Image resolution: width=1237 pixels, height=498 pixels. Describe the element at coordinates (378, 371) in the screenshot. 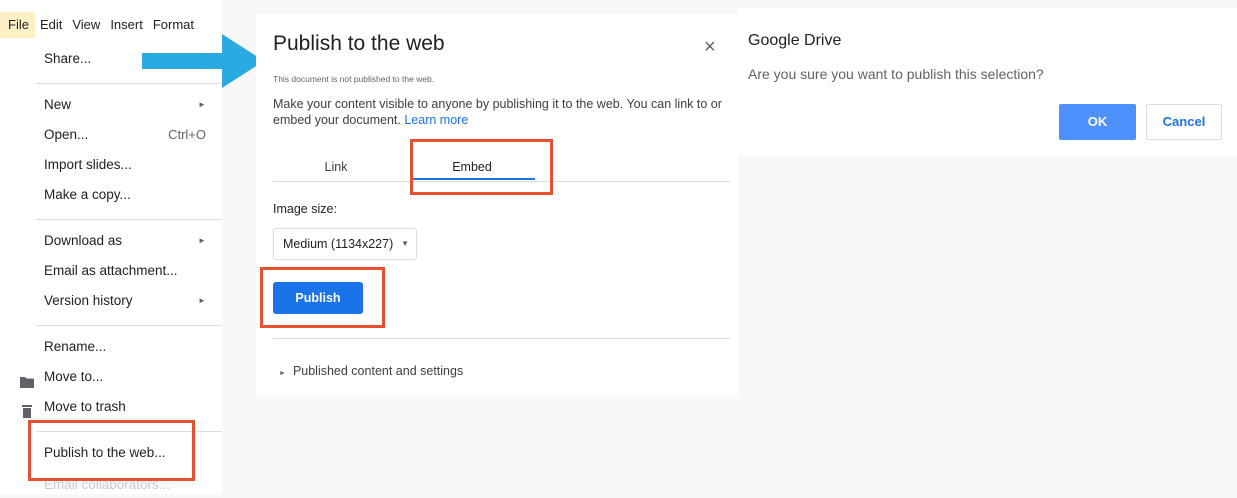

I see `expander-label: Published content and settings` at that location.